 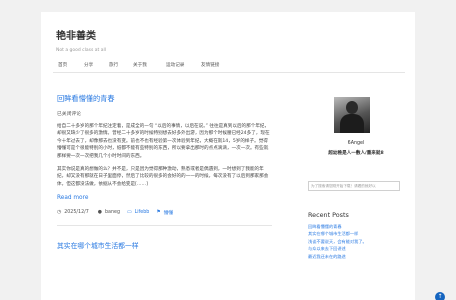 What do you see at coordinates (175, 65) in the screenshot?
I see `nav-item-sports: 运动记录` at bounding box center [175, 65].